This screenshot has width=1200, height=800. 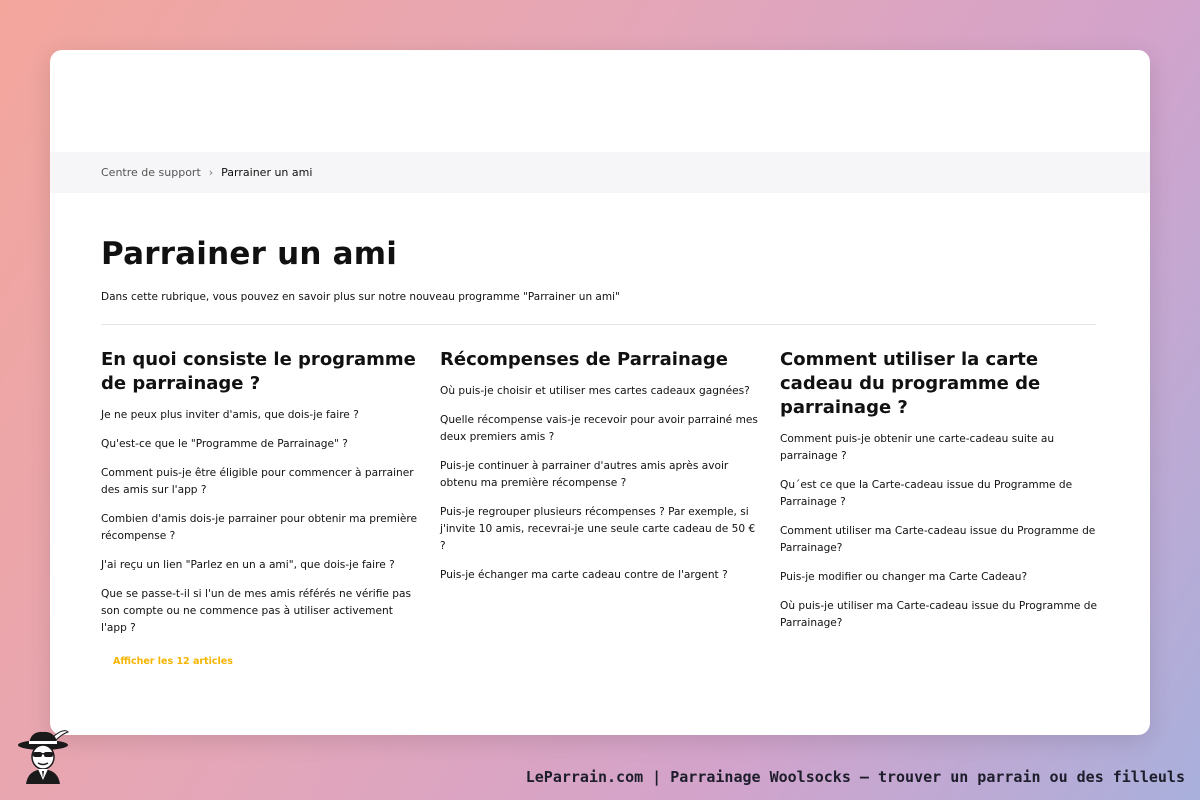 I want to click on show-all-articles-link: Afficher les 12 articles, so click(x=173, y=661).